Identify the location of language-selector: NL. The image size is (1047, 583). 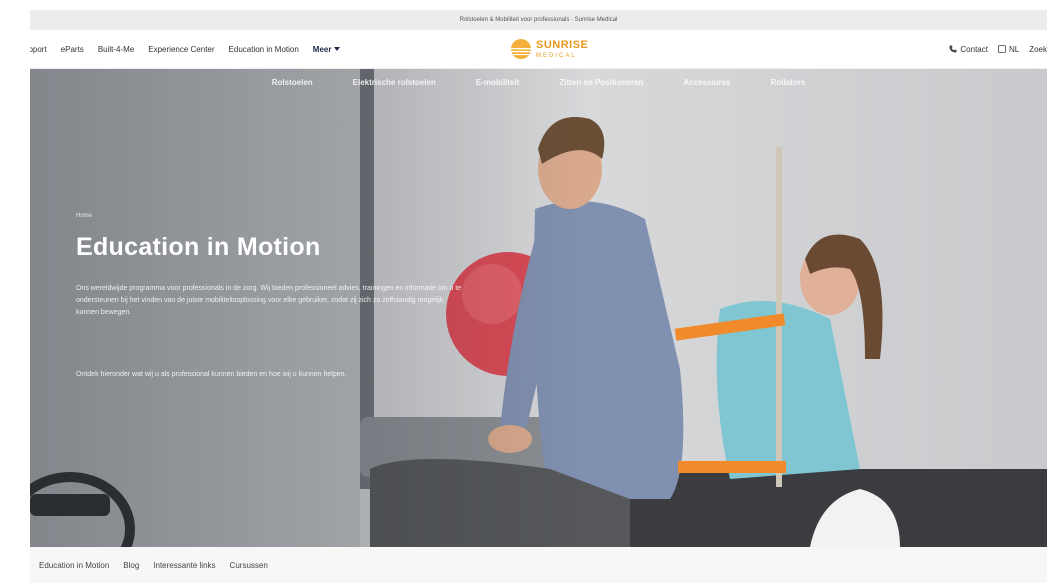
(1008, 49).